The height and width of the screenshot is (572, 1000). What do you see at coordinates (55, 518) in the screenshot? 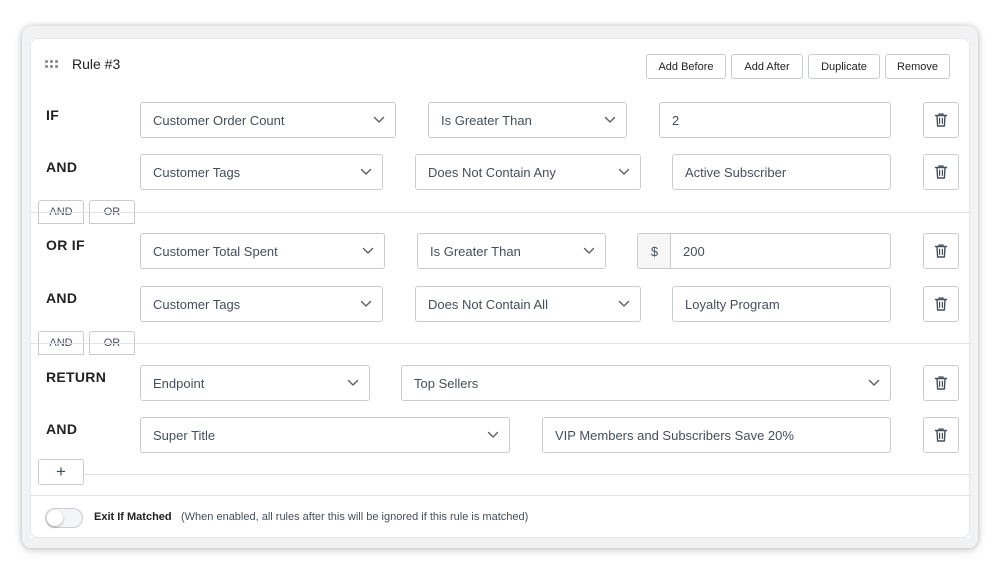
I see `toggle-knob` at bounding box center [55, 518].